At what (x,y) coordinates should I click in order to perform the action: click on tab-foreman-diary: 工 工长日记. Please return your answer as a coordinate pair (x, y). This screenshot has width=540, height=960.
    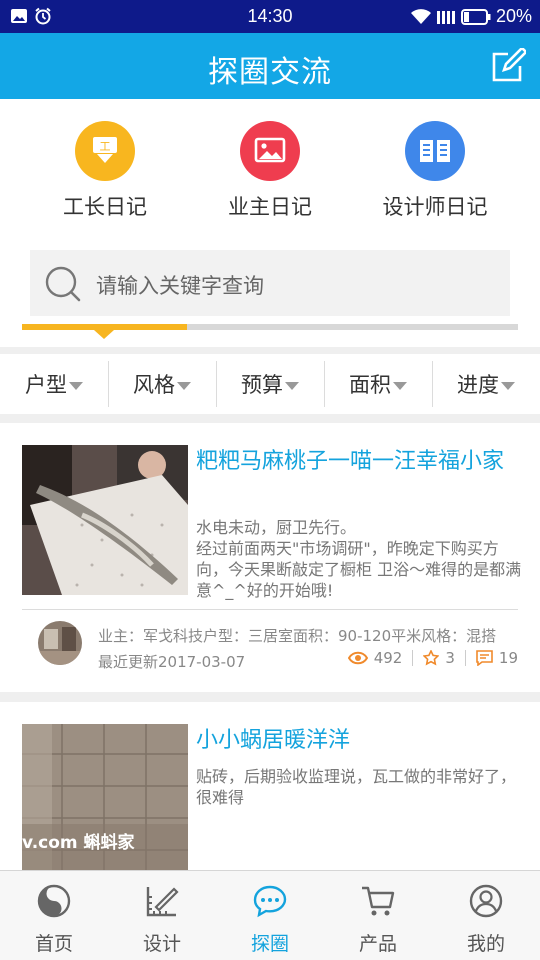
    Looking at the image, I should click on (105, 171).